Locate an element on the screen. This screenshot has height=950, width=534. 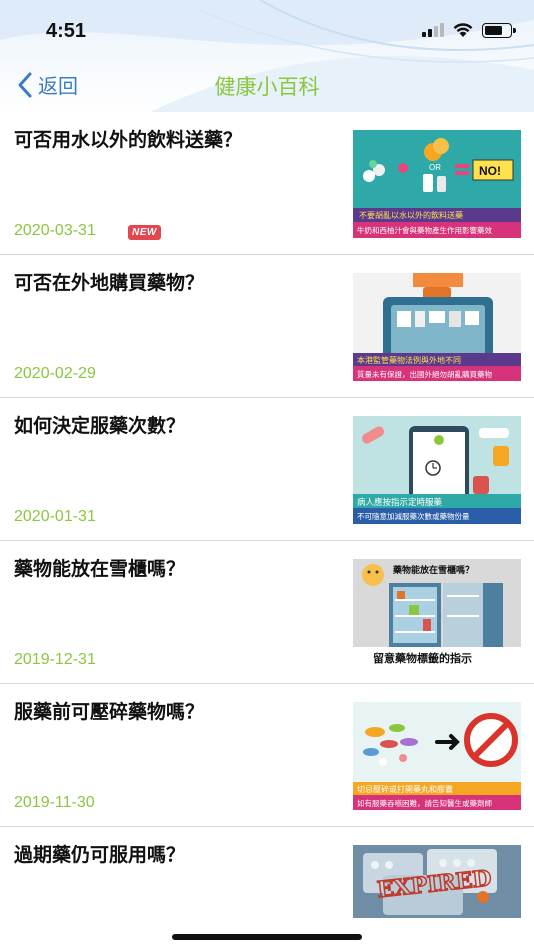
article-date: 2020-02-29 is located at coordinates (55, 373).